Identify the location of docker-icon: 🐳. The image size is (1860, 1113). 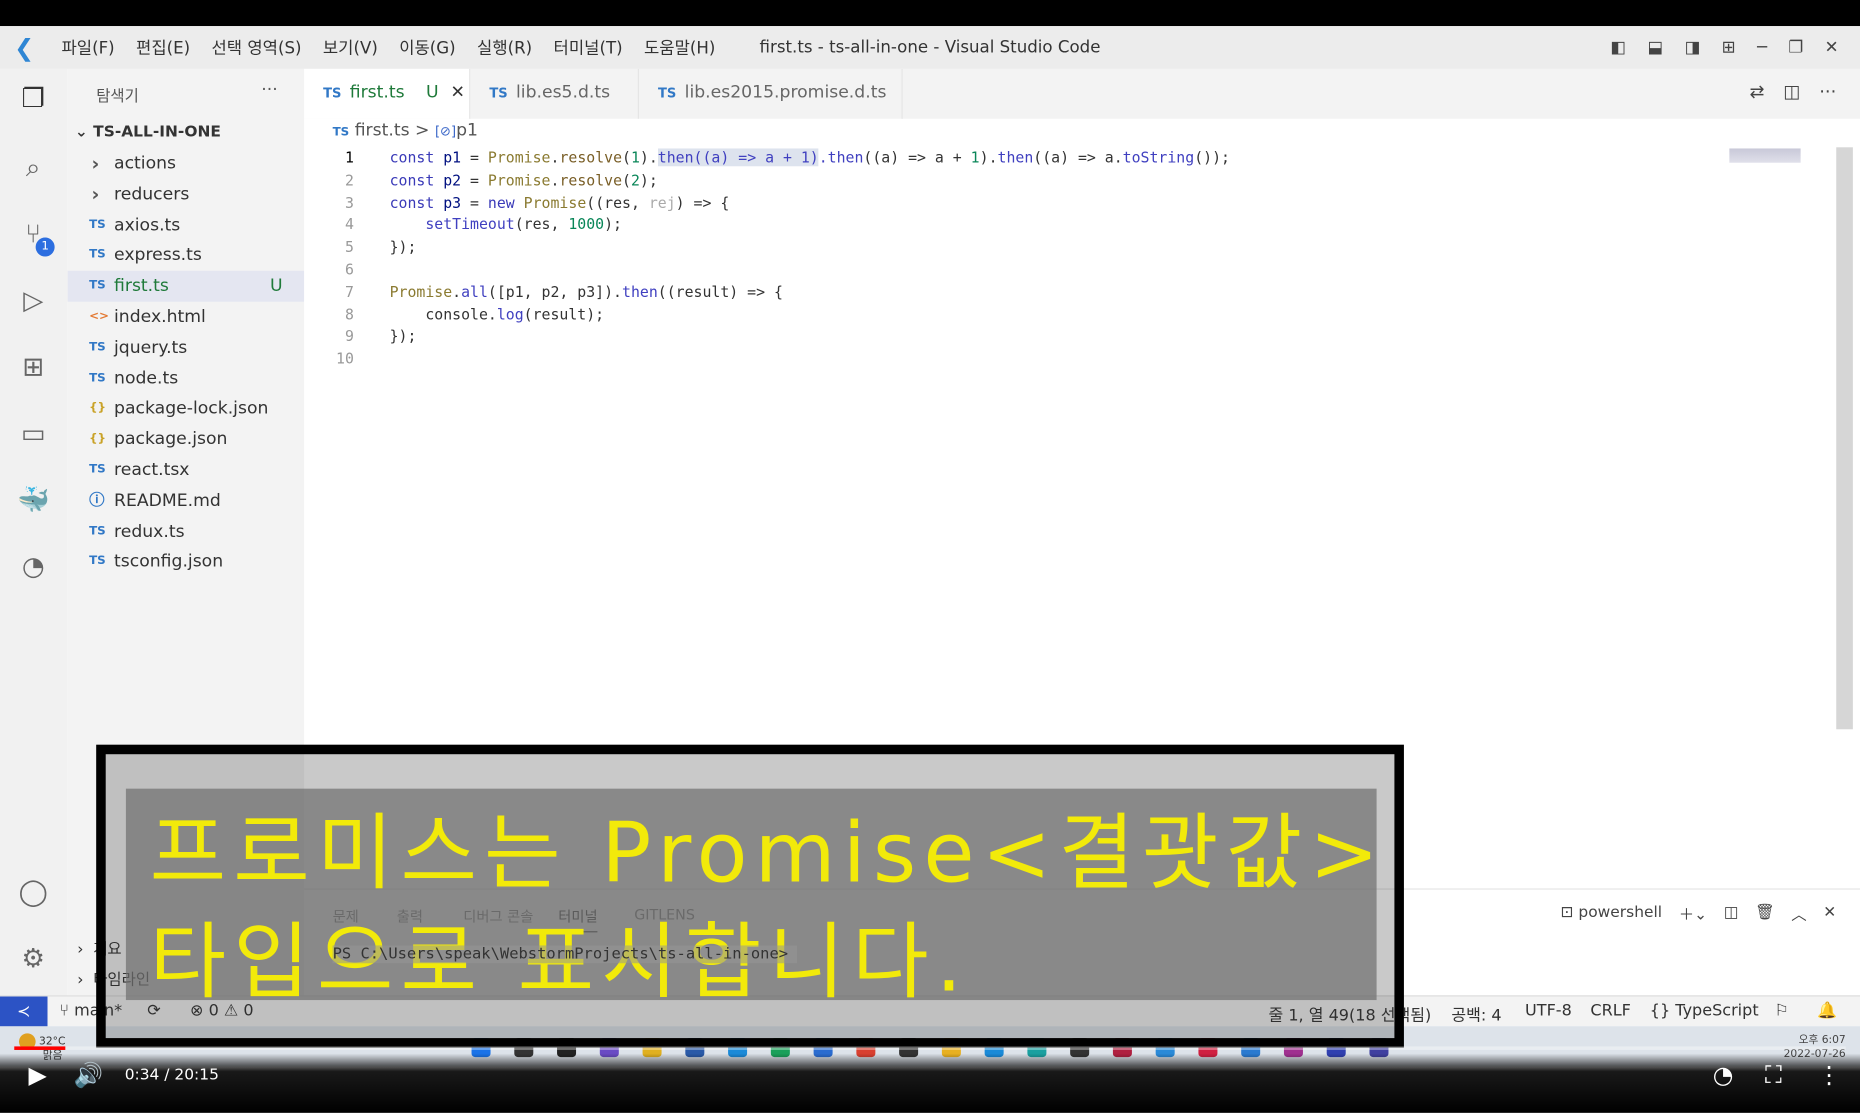
(33, 501).